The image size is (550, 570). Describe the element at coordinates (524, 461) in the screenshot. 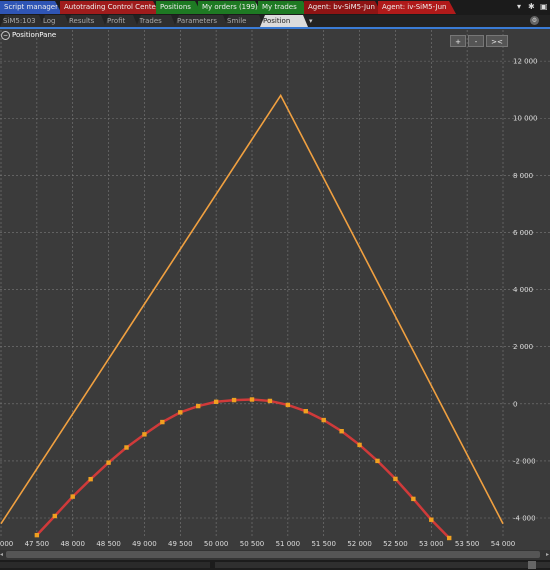

I see `y-tick-label: -2 000` at that location.